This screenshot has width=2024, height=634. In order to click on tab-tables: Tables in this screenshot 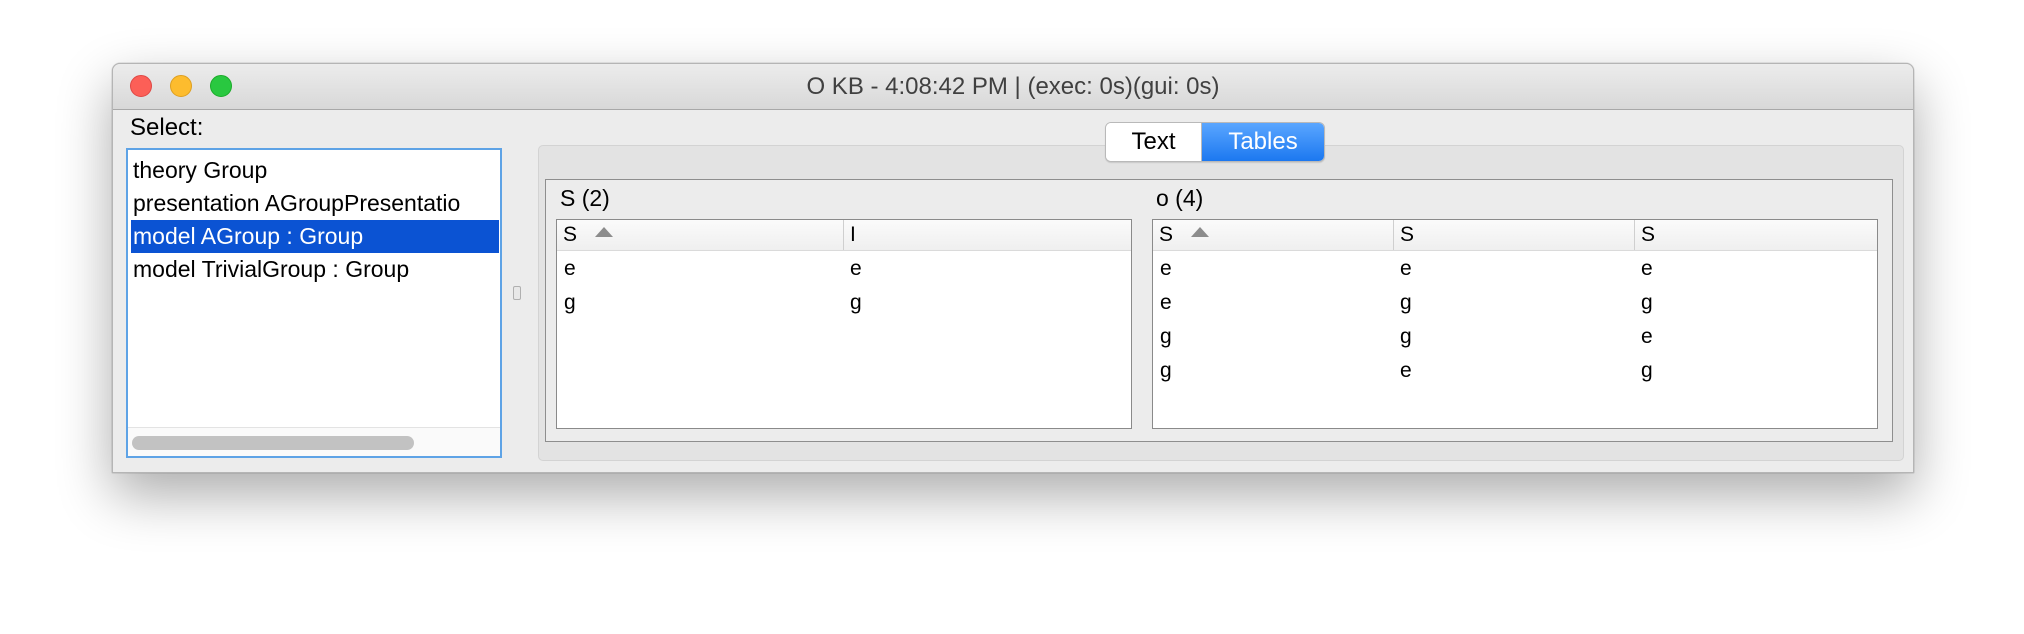, I will do `click(1263, 142)`.